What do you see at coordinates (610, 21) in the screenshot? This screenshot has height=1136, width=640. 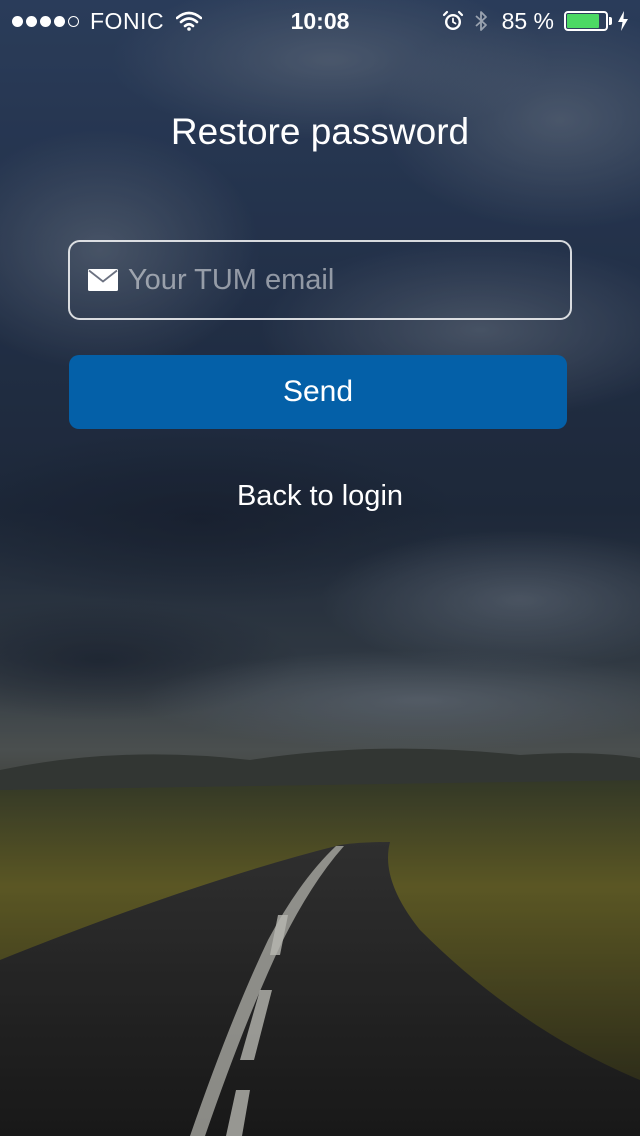 I see `battery-tip` at bounding box center [610, 21].